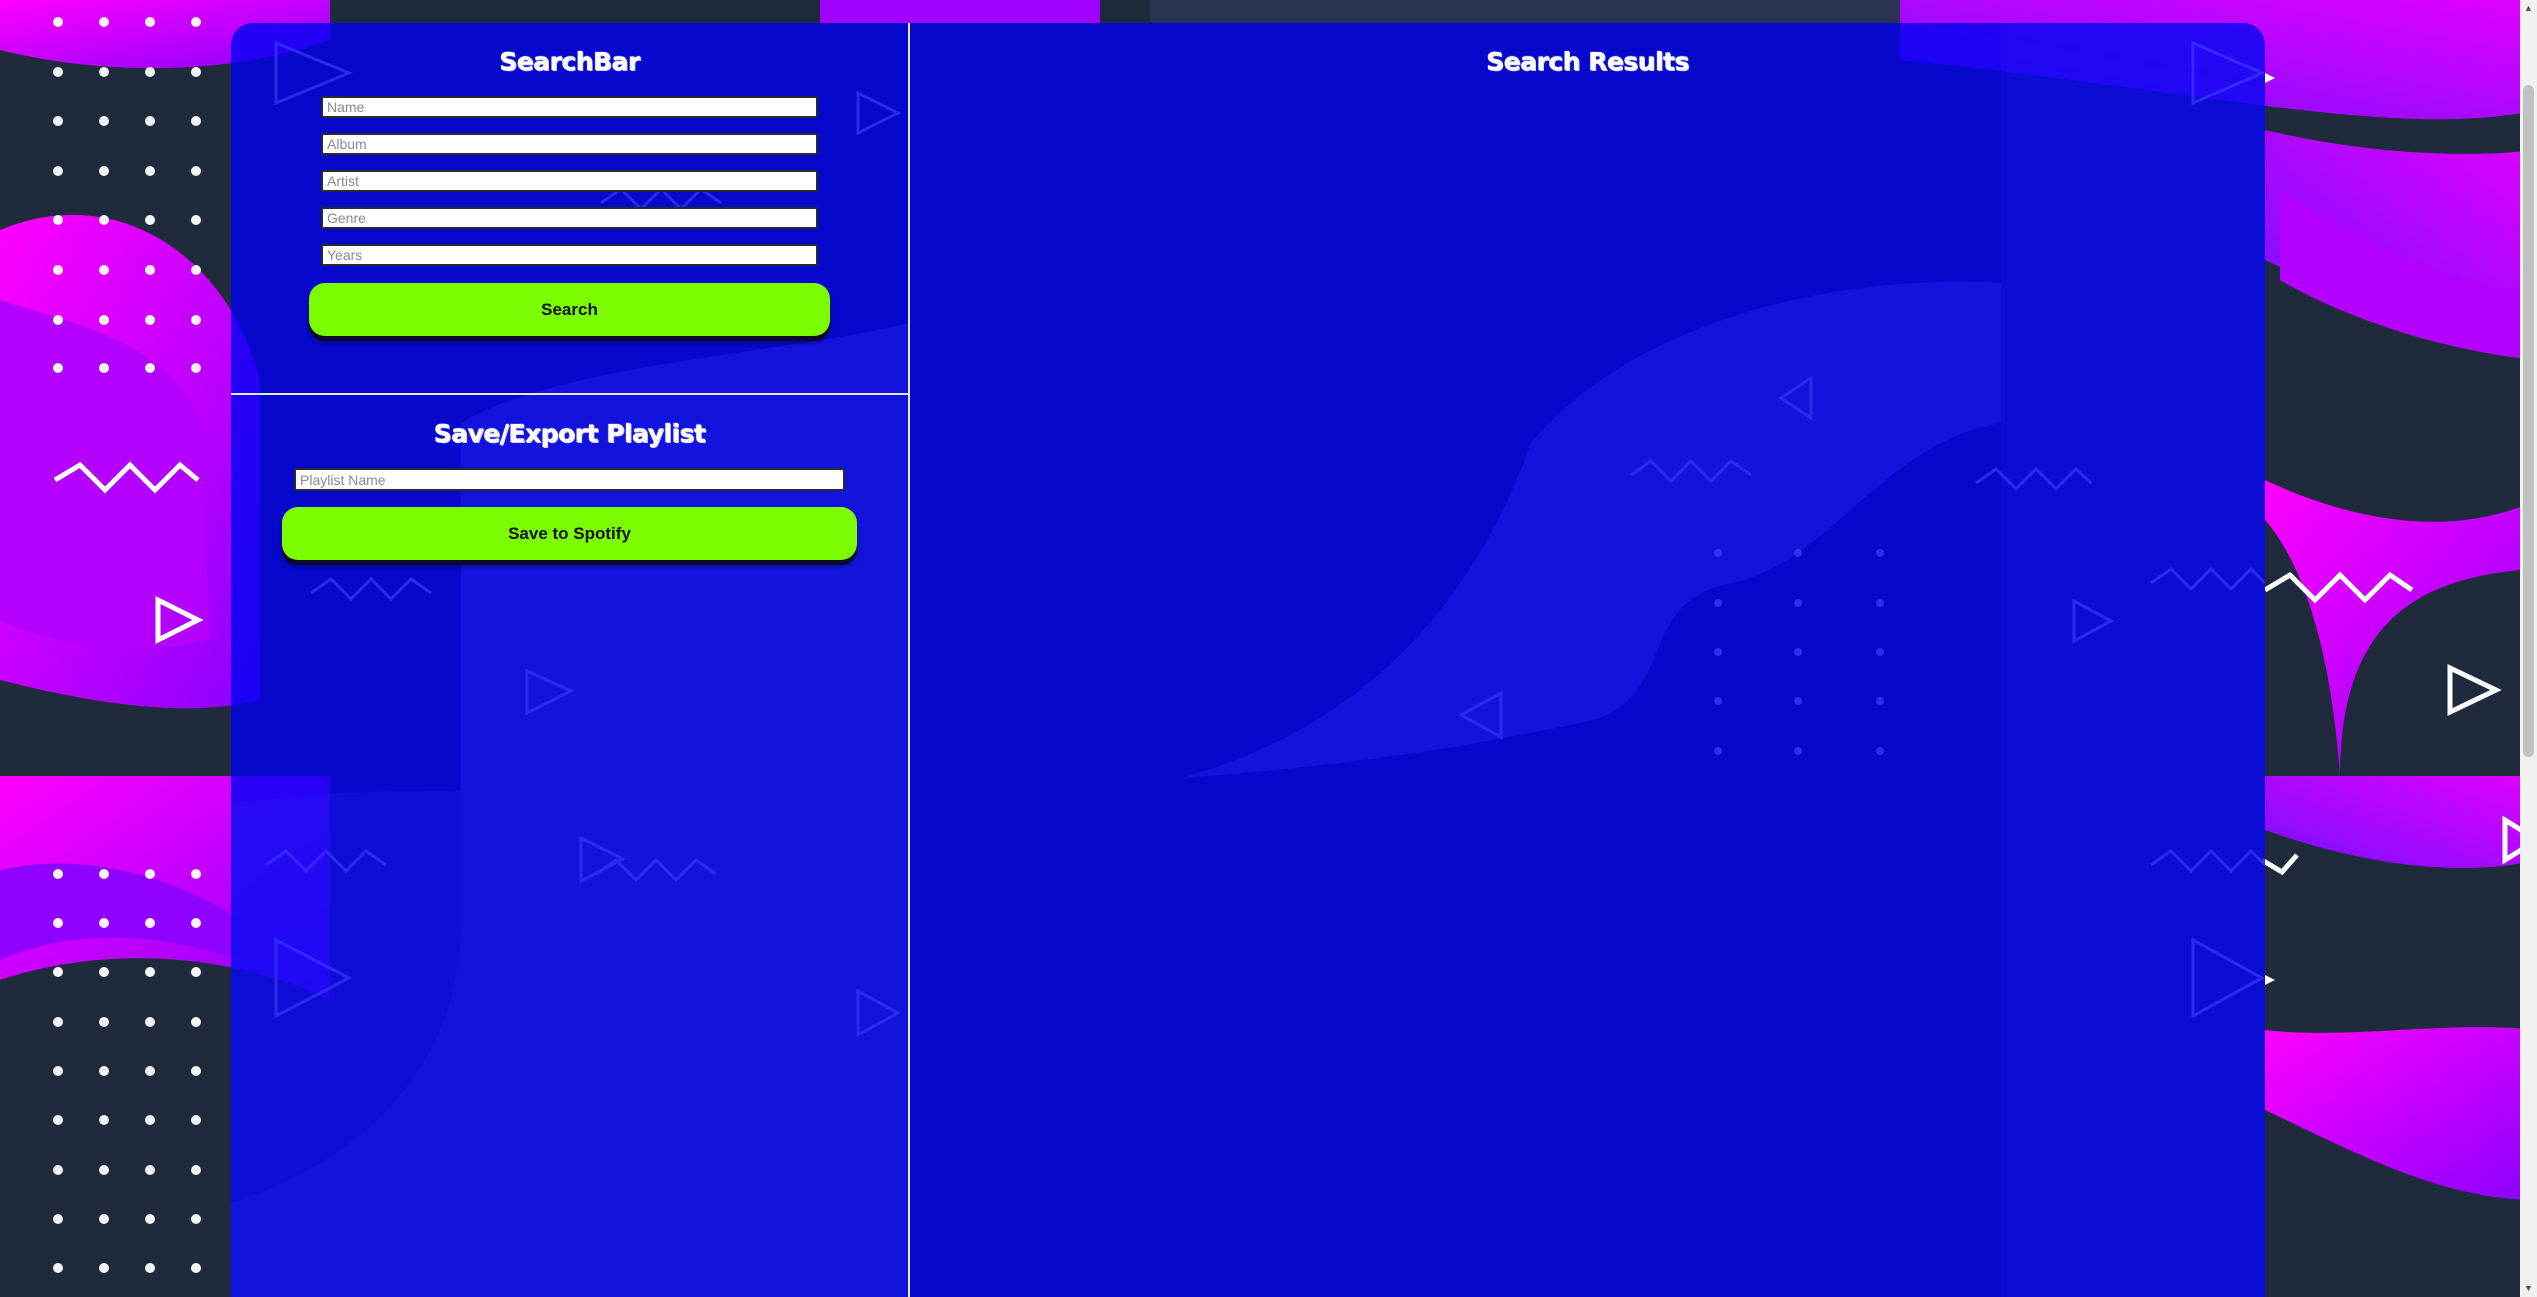  Describe the element at coordinates (569, 181) in the screenshot. I see `artist-input` at that location.